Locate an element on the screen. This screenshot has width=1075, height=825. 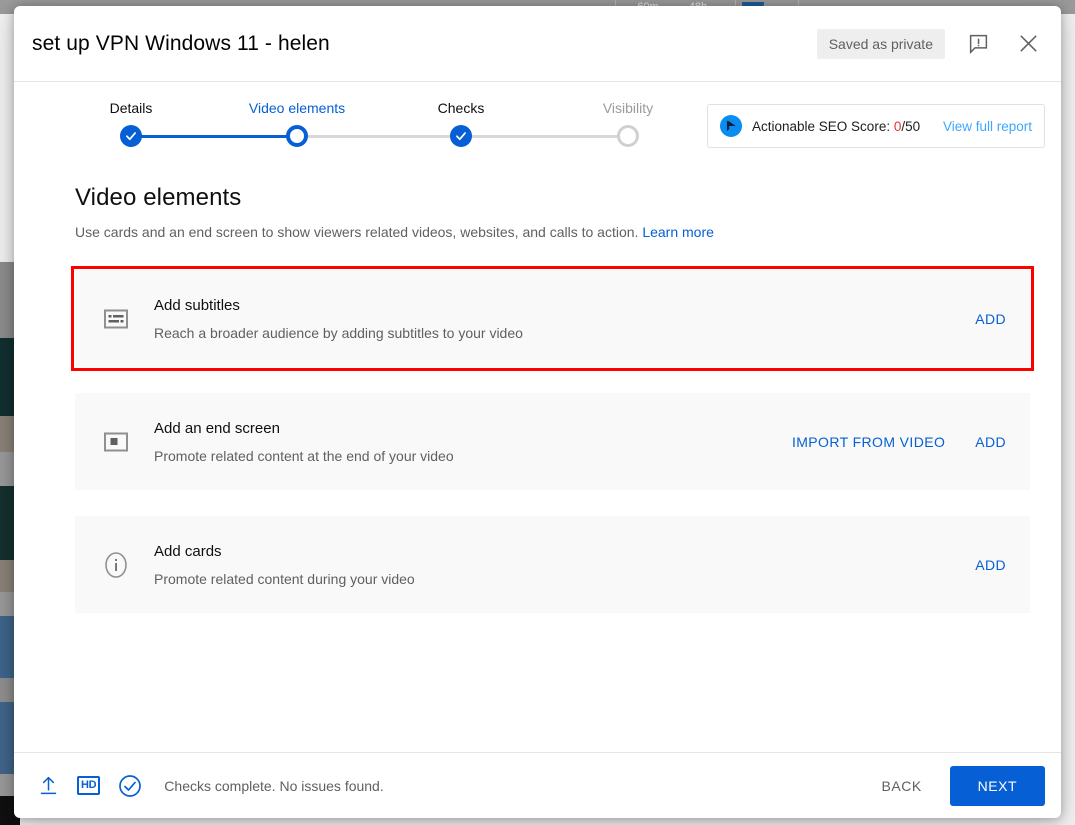
tubebuddy-logo-icon is located at coordinates (731, 126).